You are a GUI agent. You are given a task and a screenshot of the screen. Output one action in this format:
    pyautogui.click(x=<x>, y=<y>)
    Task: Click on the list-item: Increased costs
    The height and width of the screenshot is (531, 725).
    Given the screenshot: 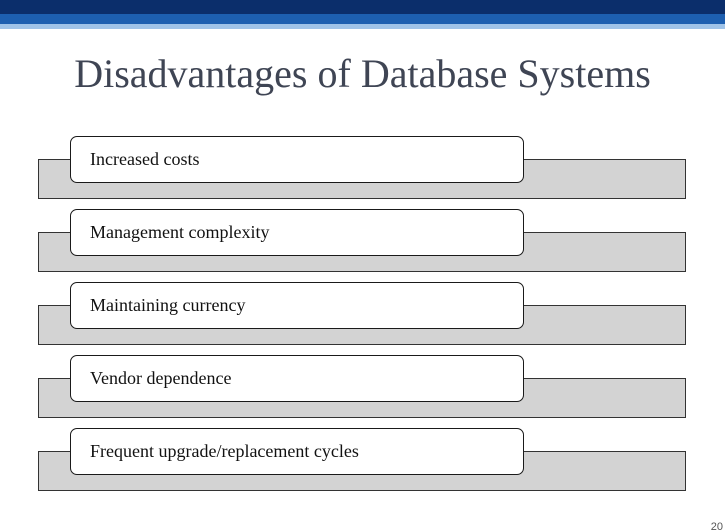 What is the action you would take?
    pyautogui.click(x=362, y=168)
    